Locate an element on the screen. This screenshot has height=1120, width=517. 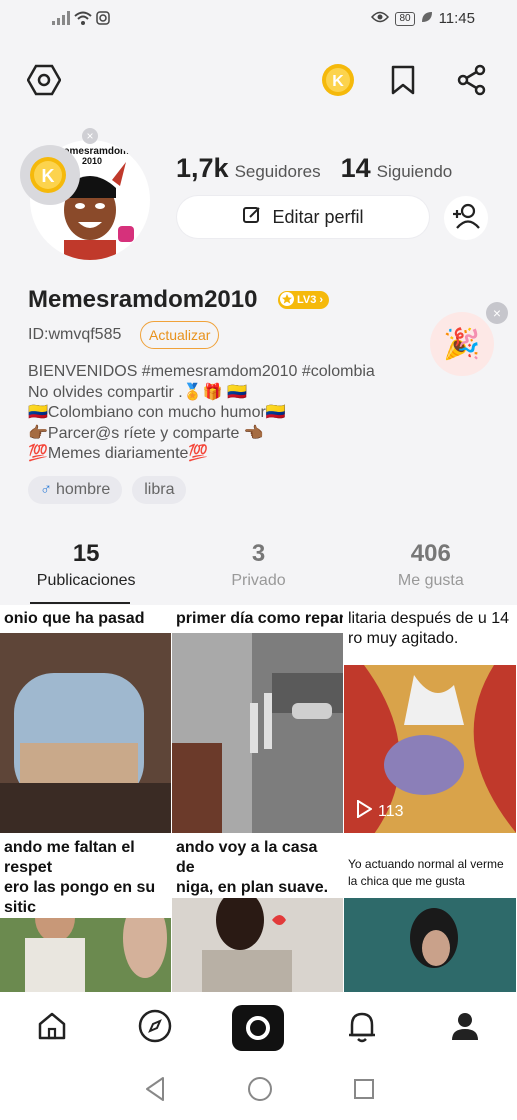
tab-privado: 3 Privado is located at coordinates (258, 572).